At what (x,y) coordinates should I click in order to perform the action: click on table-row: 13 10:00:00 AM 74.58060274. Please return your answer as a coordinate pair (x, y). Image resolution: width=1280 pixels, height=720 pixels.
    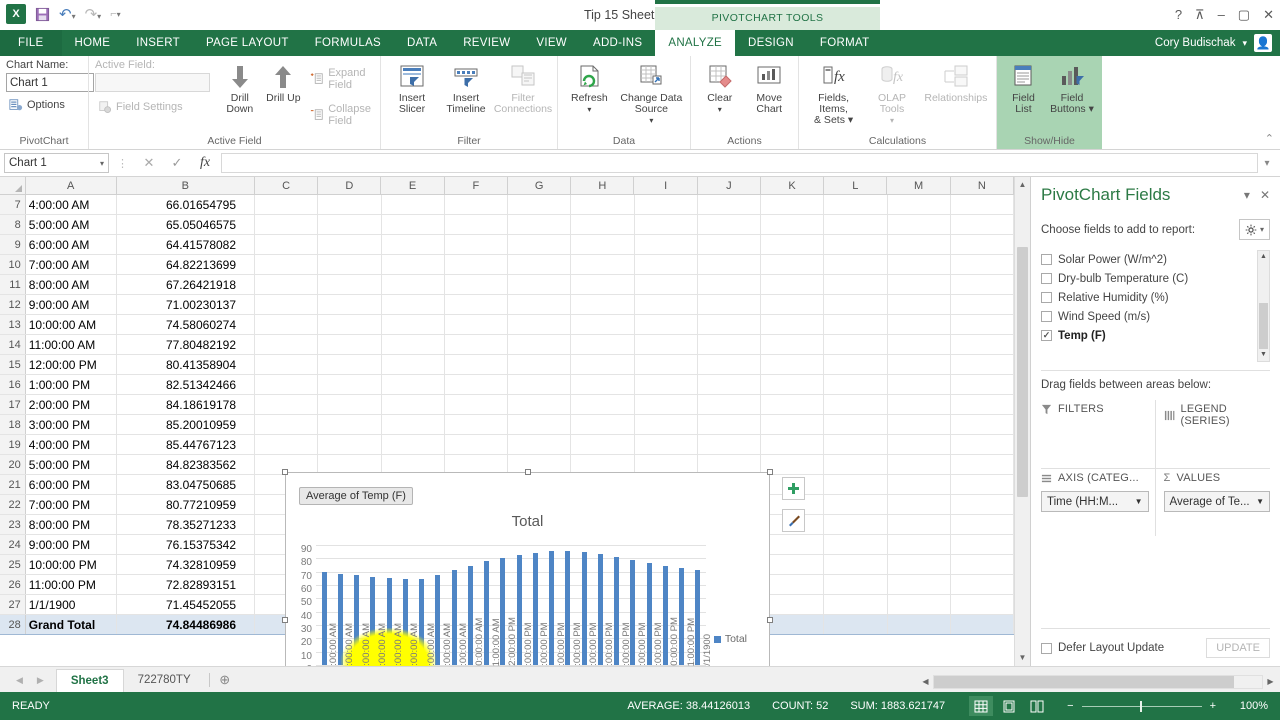
    Looking at the image, I should click on (507, 325).